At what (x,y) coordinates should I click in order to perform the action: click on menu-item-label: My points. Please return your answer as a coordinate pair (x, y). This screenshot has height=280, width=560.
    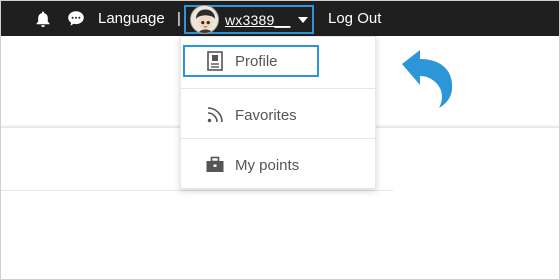
    Looking at the image, I should click on (267, 165).